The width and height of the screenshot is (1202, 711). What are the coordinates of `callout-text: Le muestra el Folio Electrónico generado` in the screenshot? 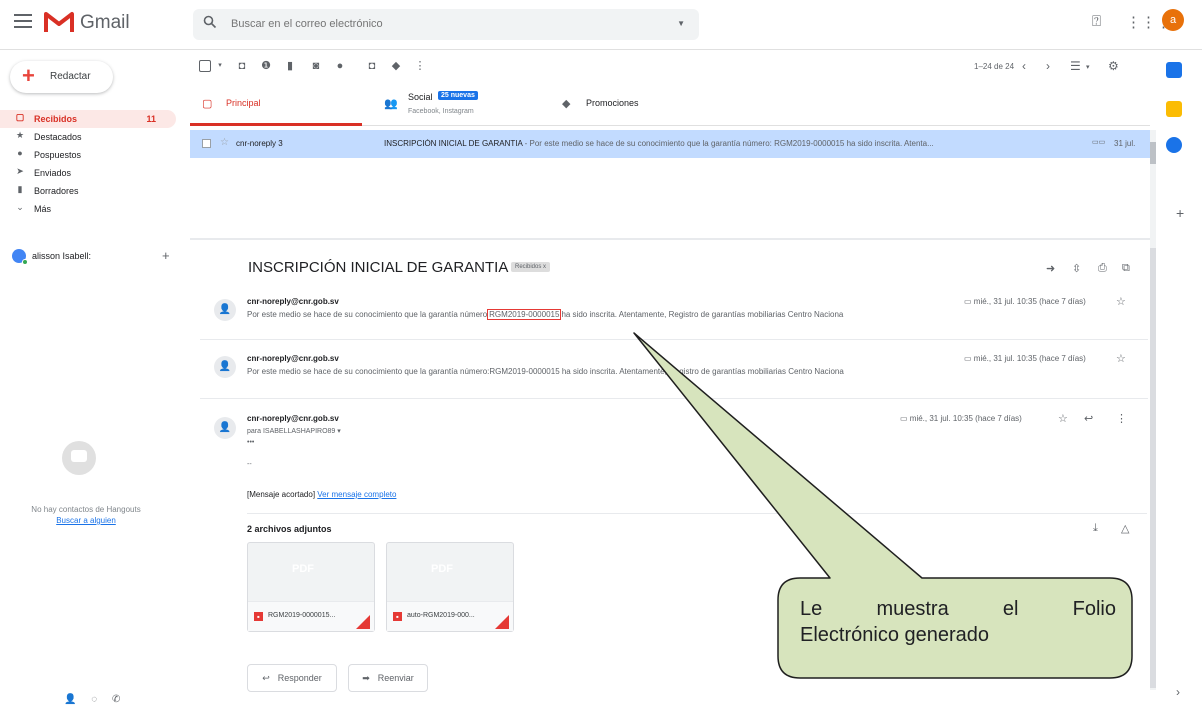 It's located at (958, 622).